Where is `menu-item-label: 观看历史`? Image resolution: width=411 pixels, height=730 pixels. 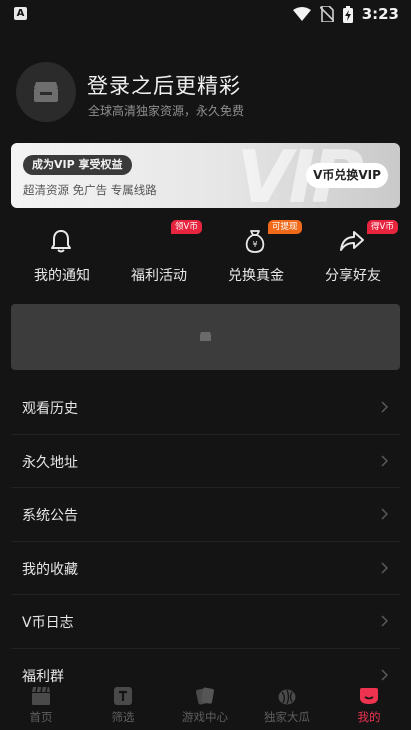
menu-item-label: 观看历史 is located at coordinates (50, 409).